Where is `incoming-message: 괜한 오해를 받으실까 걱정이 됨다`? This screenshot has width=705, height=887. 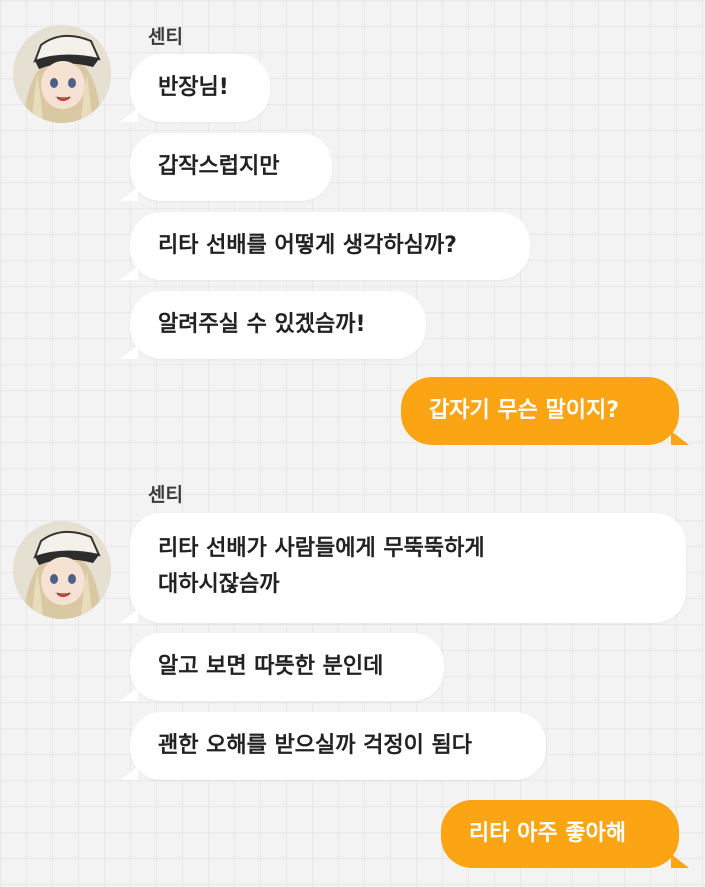 incoming-message: 괜한 오해를 받으실까 걱정이 됨다 is located at coordinates (333, 746).